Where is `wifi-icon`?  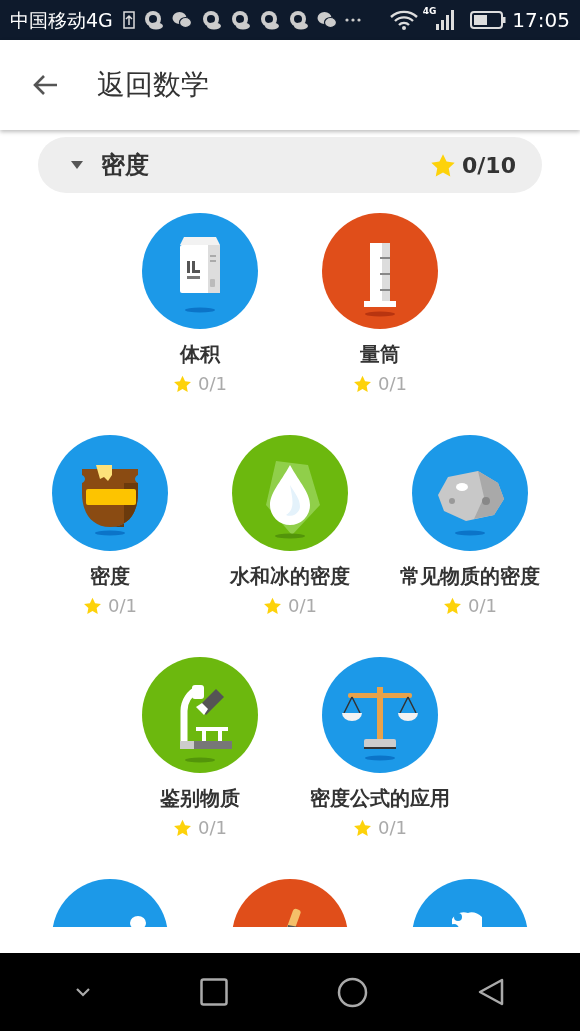
wifi-icon is located at coordinates (403, 20).